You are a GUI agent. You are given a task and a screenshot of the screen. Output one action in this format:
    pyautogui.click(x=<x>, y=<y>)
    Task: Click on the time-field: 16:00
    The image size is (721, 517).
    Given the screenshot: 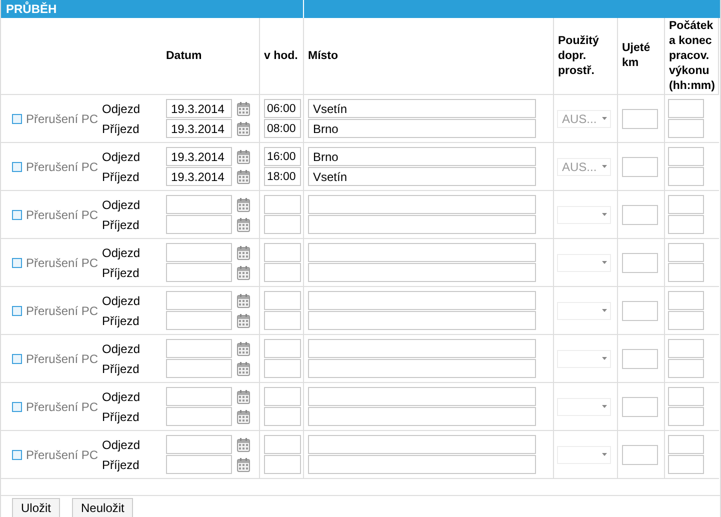 What is the action you would take?
    pyautogui.click(x=282, y=156)
    